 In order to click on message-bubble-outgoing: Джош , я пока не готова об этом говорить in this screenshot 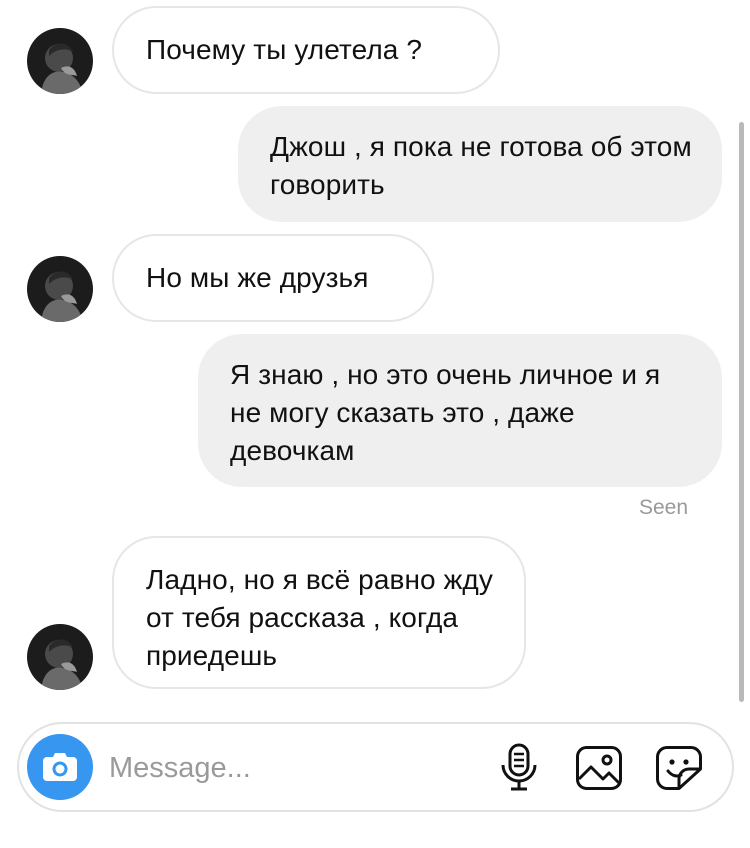, I will do `click(480, 164)`.